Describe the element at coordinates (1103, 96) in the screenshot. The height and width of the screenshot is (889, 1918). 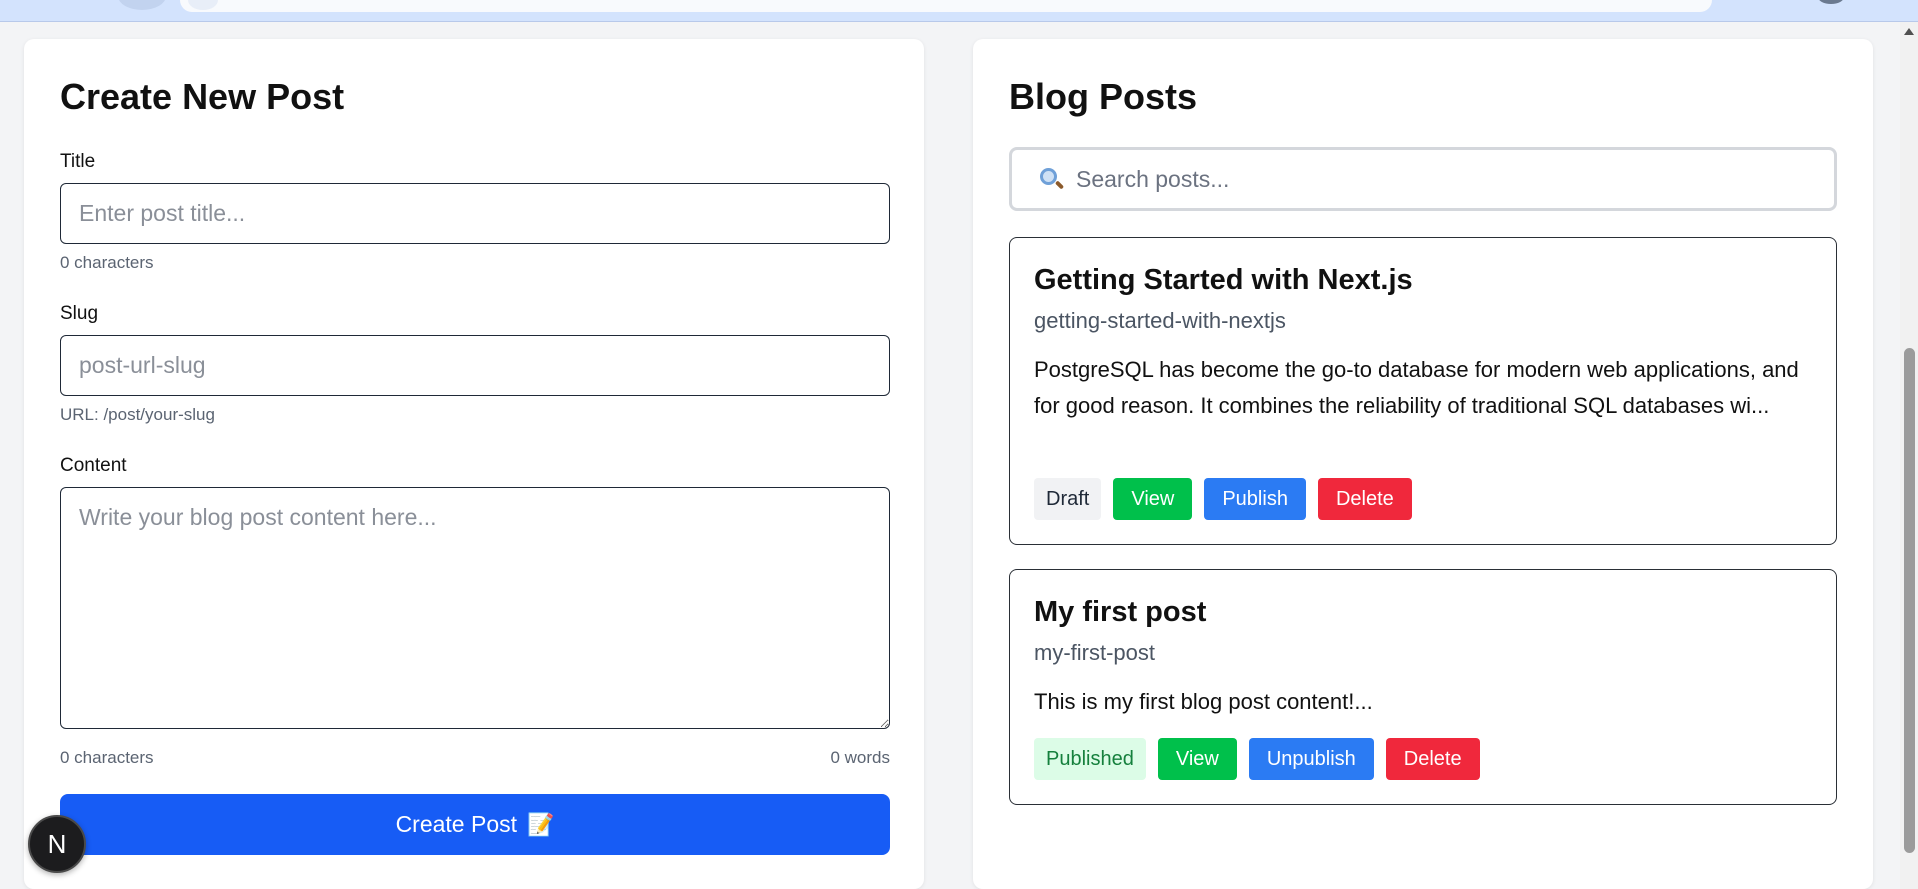
I see `blog-posts-heading: Blog Posts` at that location.